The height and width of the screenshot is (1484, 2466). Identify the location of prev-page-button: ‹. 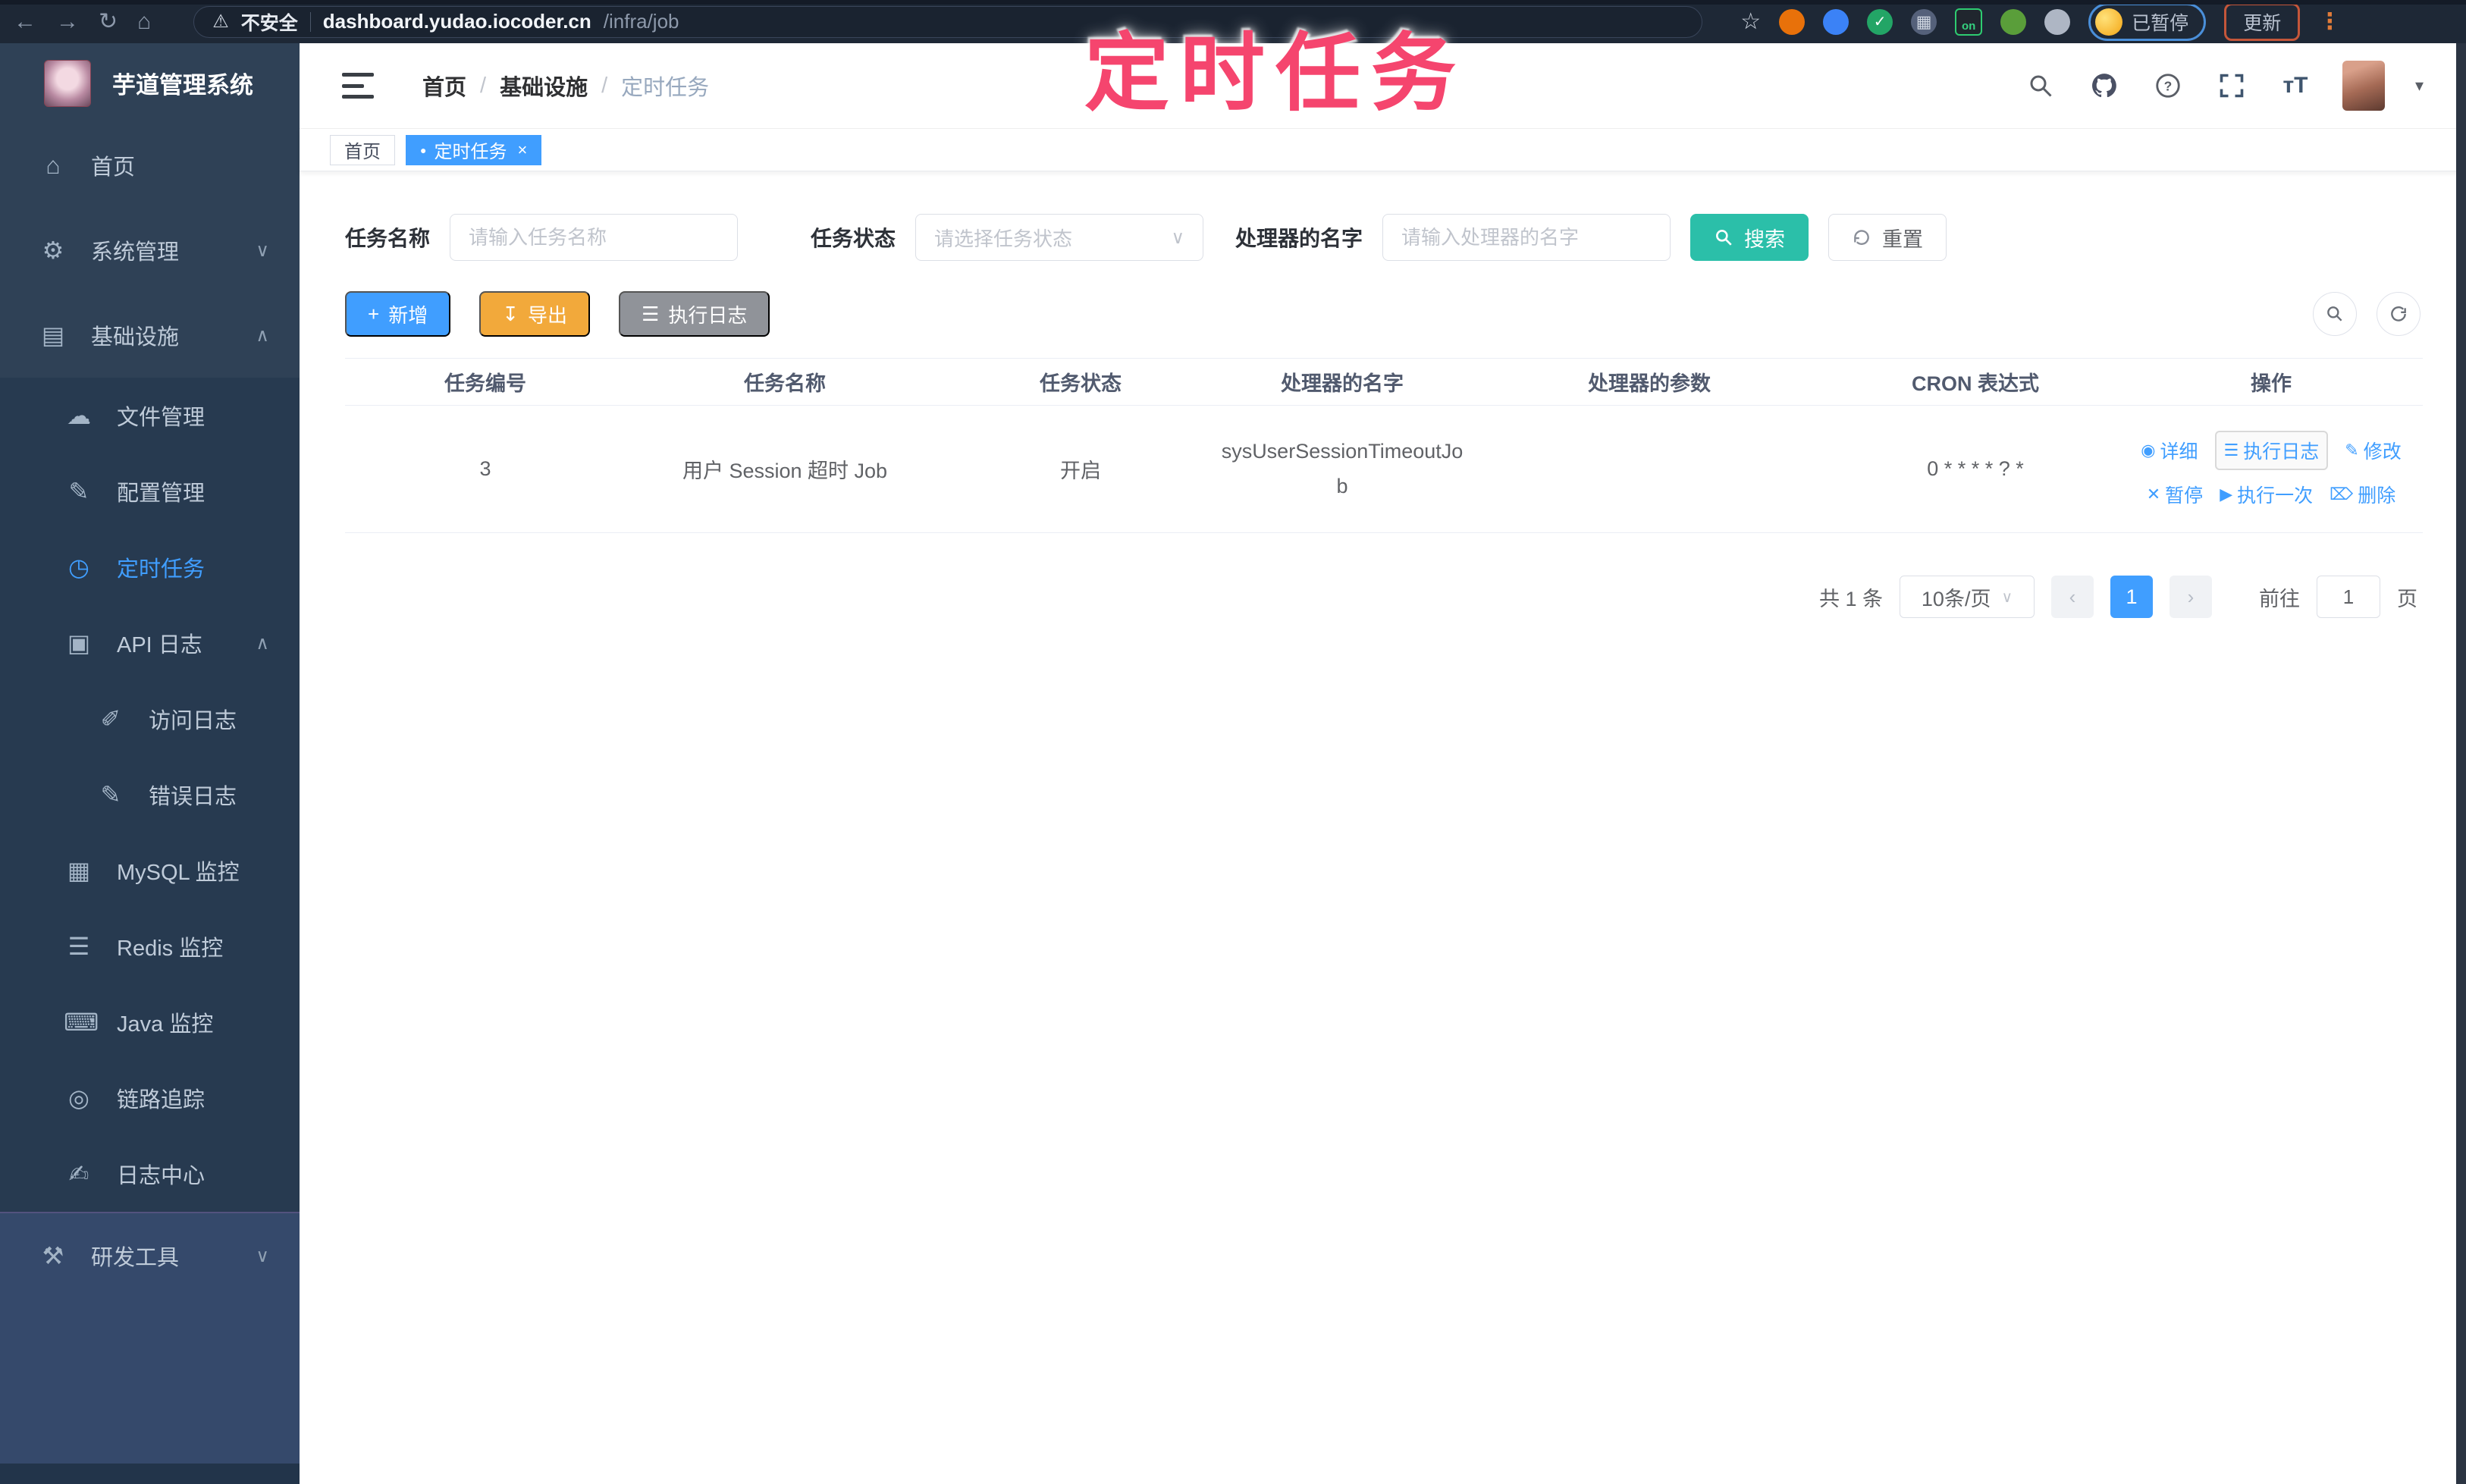
(2072, 597).